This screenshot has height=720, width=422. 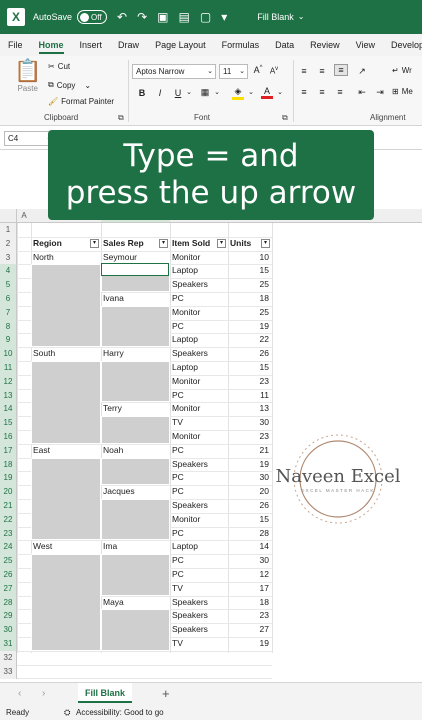 What do you see at coordinates (66, 258) in the screenshot?
I see `cell-b3: North` at bounding box center [66, 258].